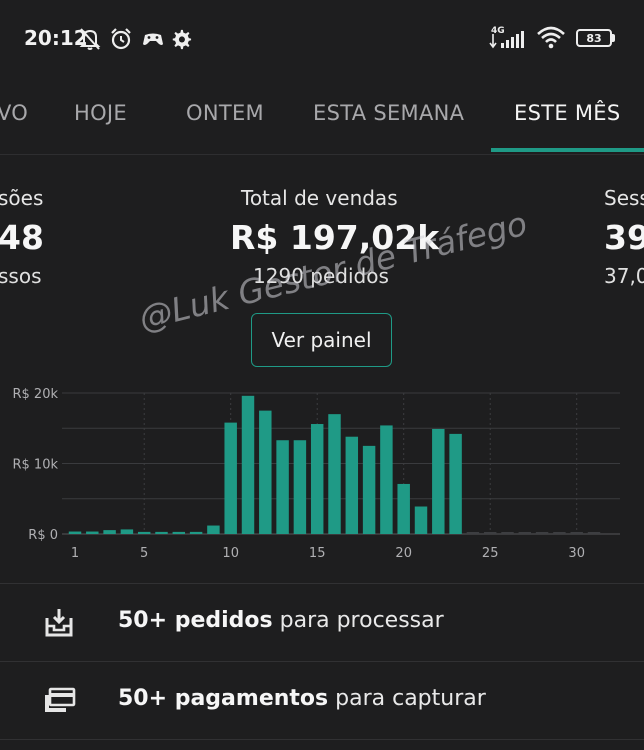 This screenshot has width=644, height=750. What do you see at coordinates (35, 394) in the screenshot?
I see `y-tick-label: R$ 20k` at bounding box center [35, 394].